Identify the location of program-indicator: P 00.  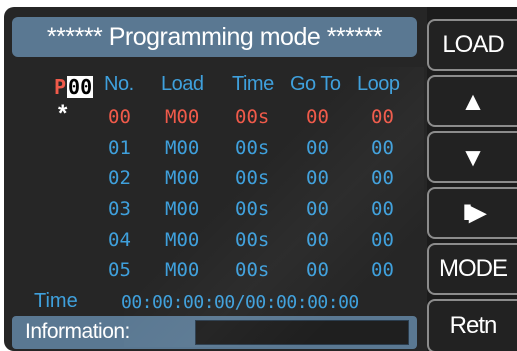
(74, 87).